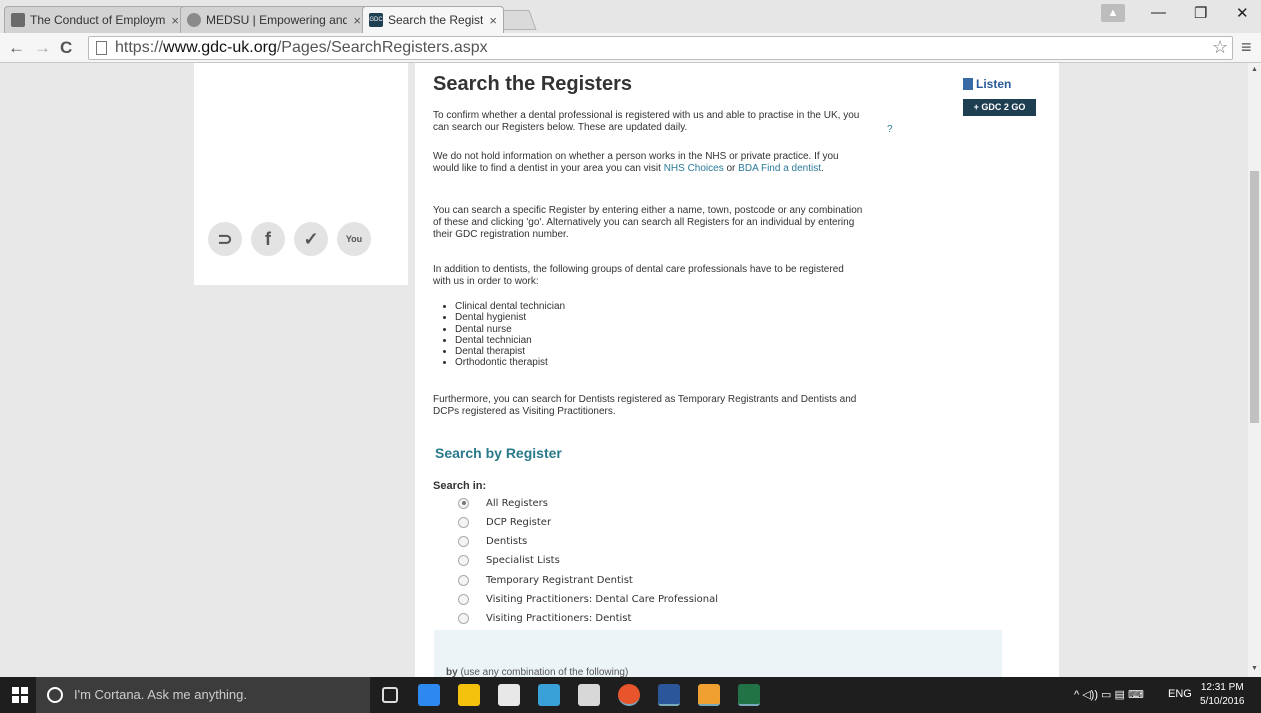 Image resolution: width=1261 pixels, height=713 pixels. Describe the element at coordinates (1113, 13) in the screenshot. I see `profile-icon: ▲` at that location.